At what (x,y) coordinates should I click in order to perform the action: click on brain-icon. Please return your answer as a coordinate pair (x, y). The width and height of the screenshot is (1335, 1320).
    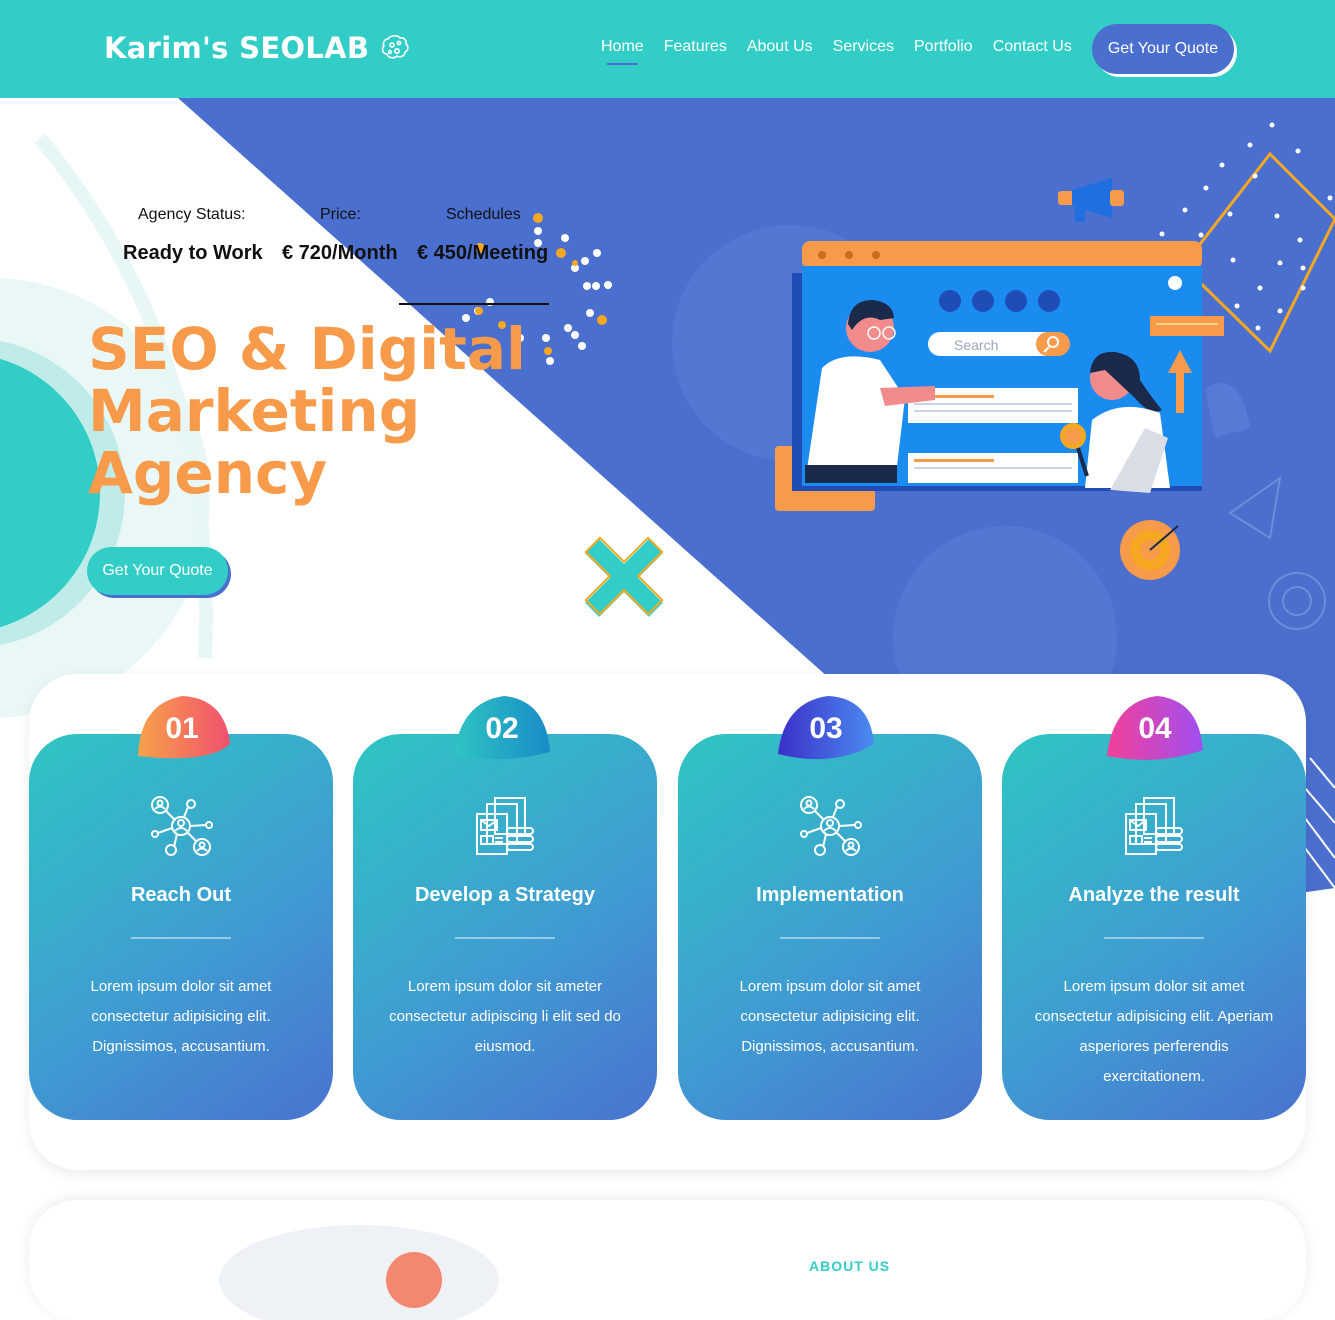
    Looking at the image, I should click on (395, 47).